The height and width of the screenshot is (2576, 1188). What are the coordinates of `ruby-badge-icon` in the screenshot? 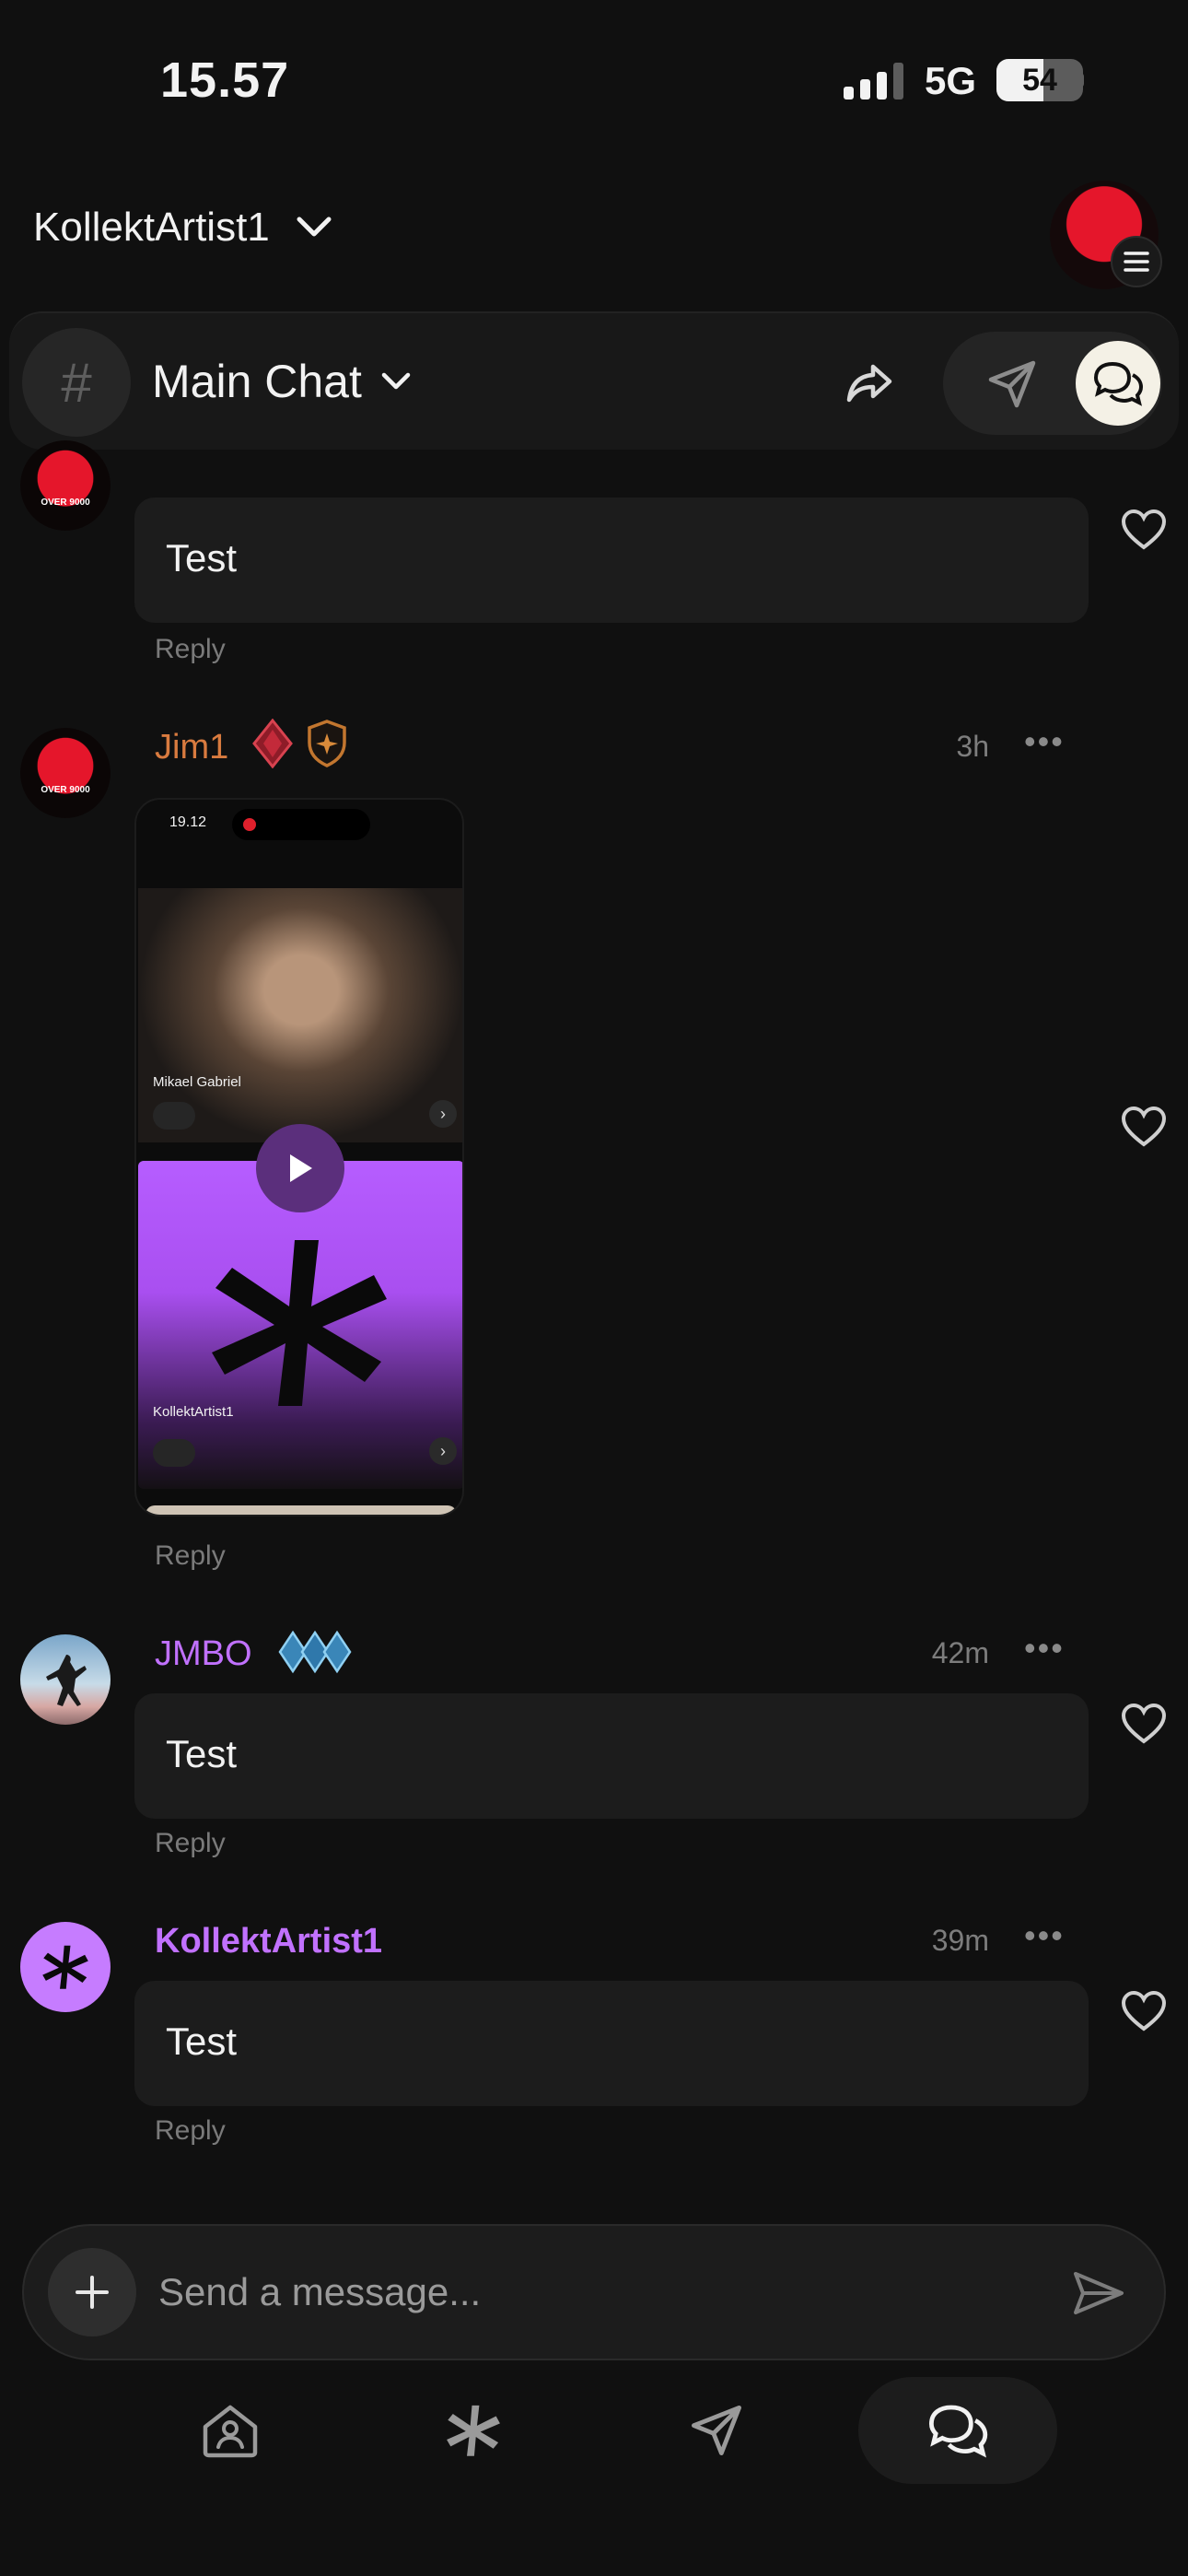 It's located at (272, 743).